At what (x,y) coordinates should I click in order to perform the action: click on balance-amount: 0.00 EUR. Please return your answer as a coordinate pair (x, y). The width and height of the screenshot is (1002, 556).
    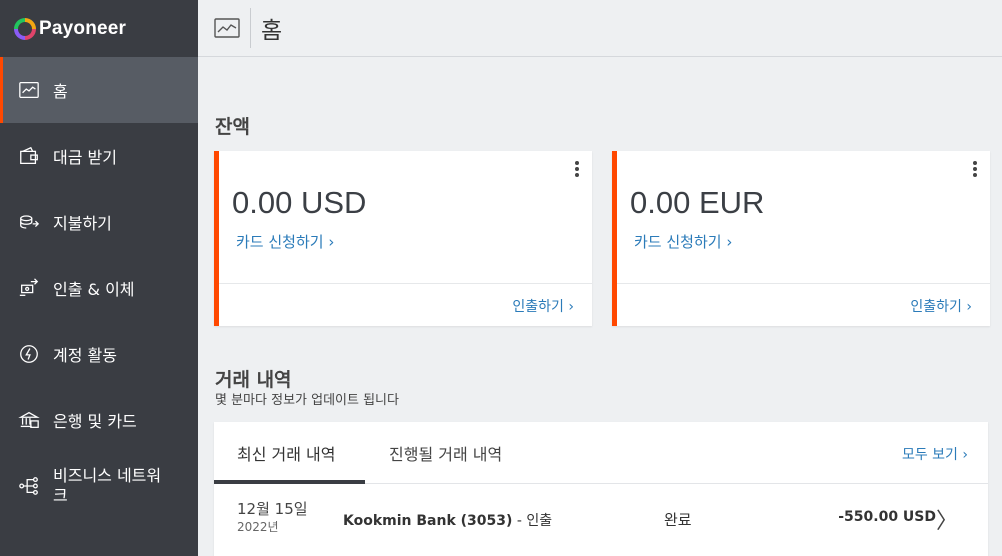
    Looking at the image, I should click on (697, 202).